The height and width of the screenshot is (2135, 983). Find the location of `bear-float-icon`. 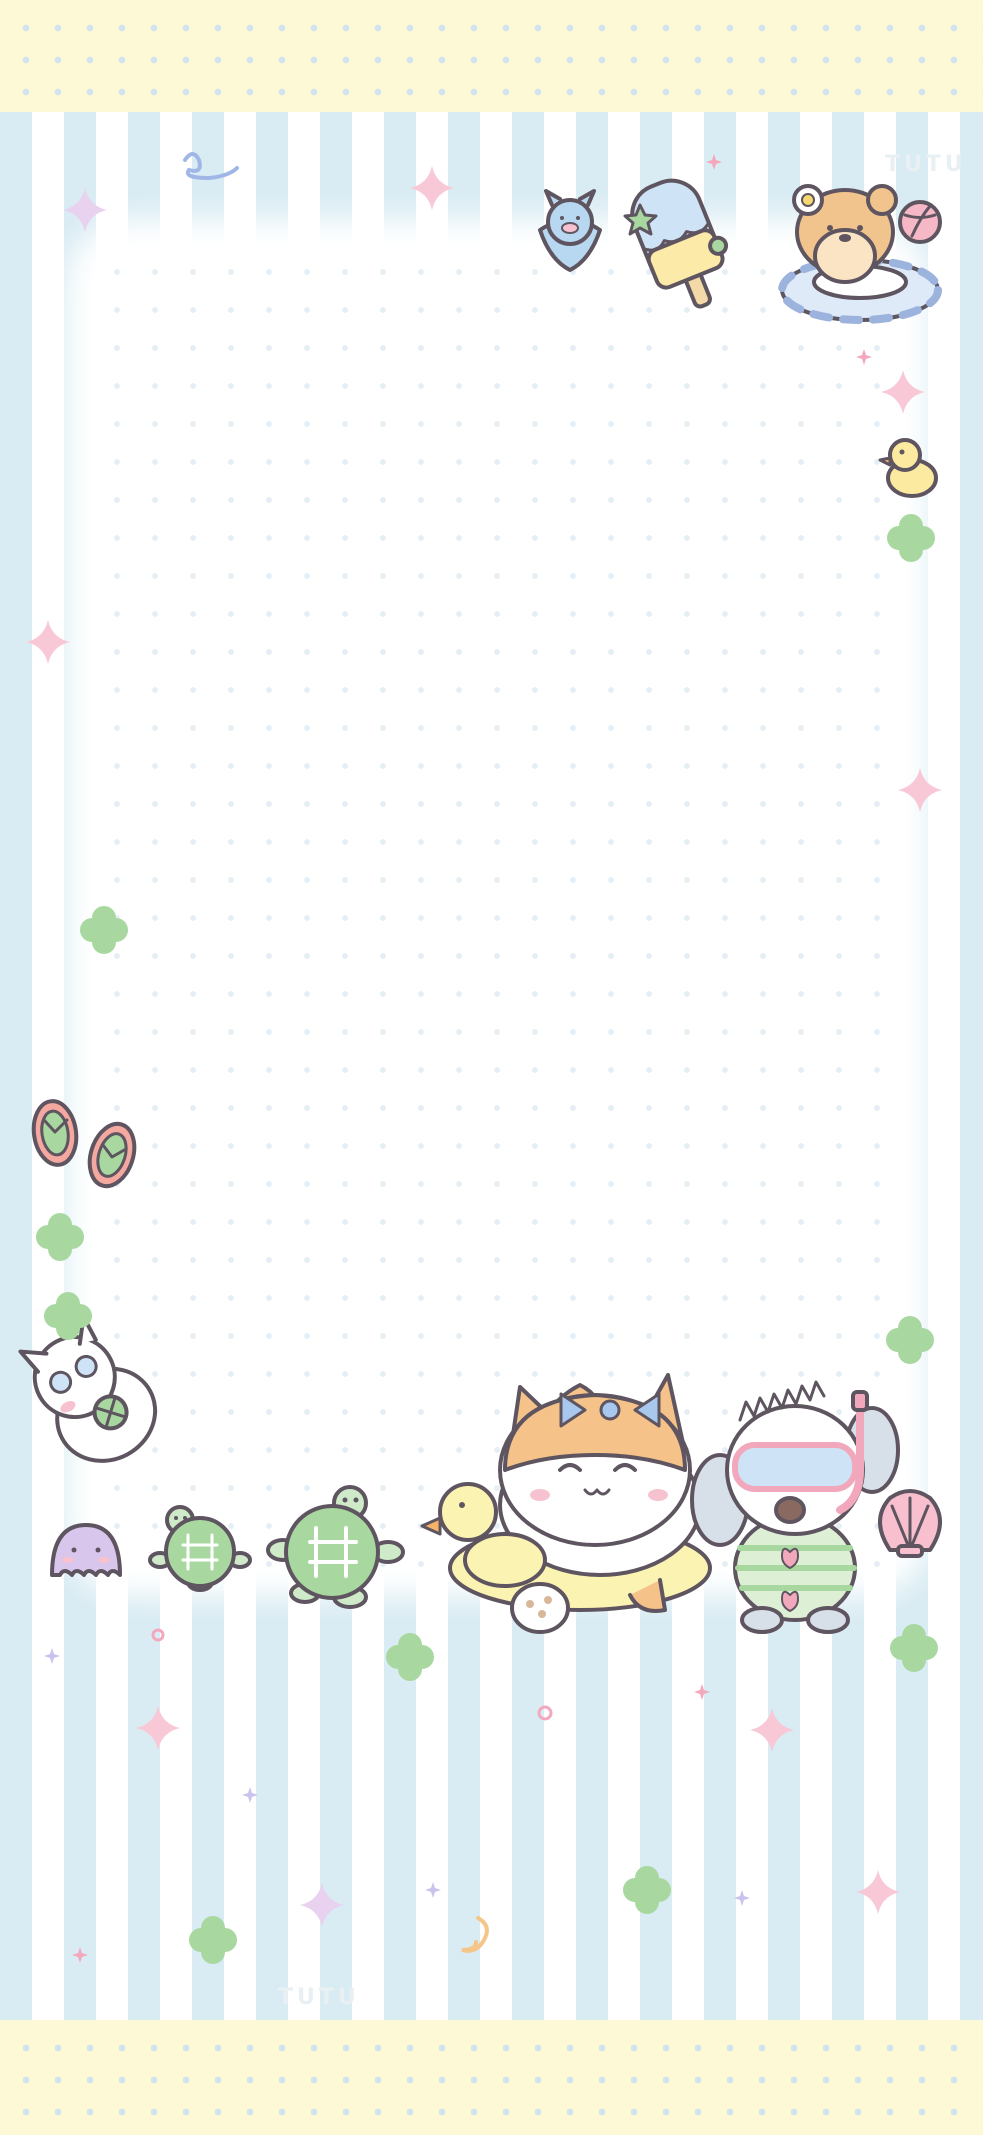

bear-float-icon is located at coordinates (860, 254).